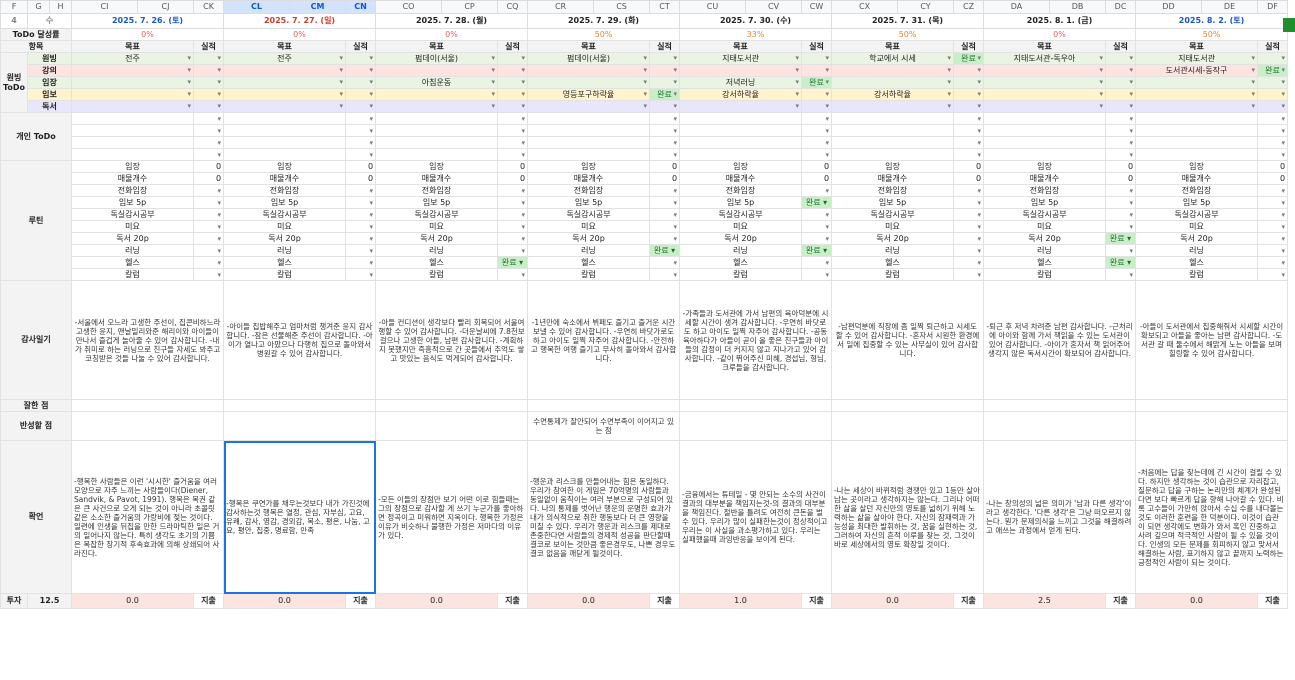 The width and height of the screenshot is (1295, 680). I want to click on column-letter: CN, so click(361, 7).